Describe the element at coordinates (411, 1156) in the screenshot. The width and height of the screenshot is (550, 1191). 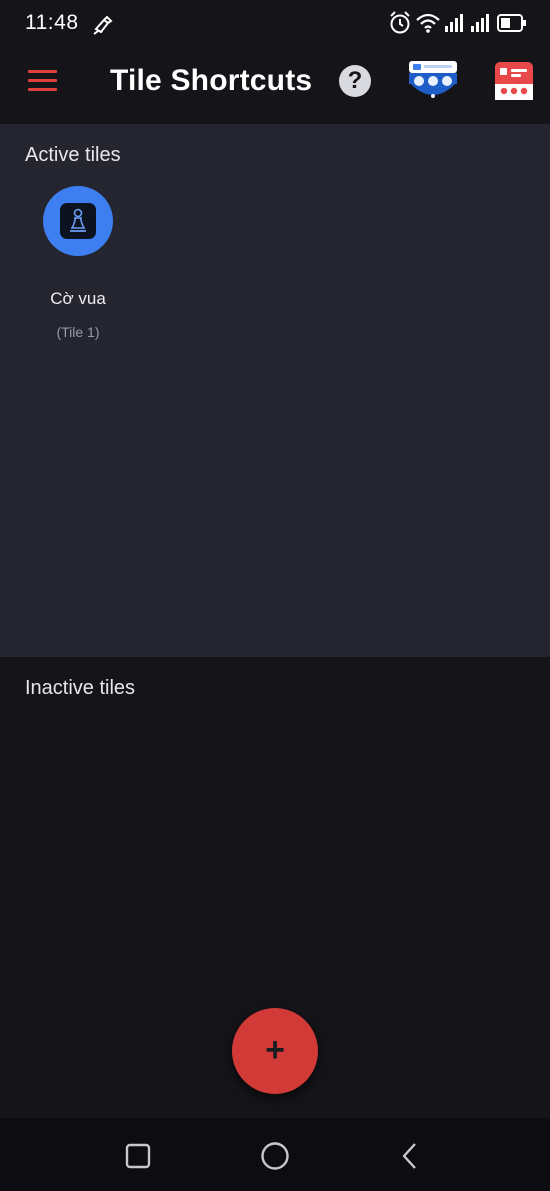
I see `back-icon` at that location.